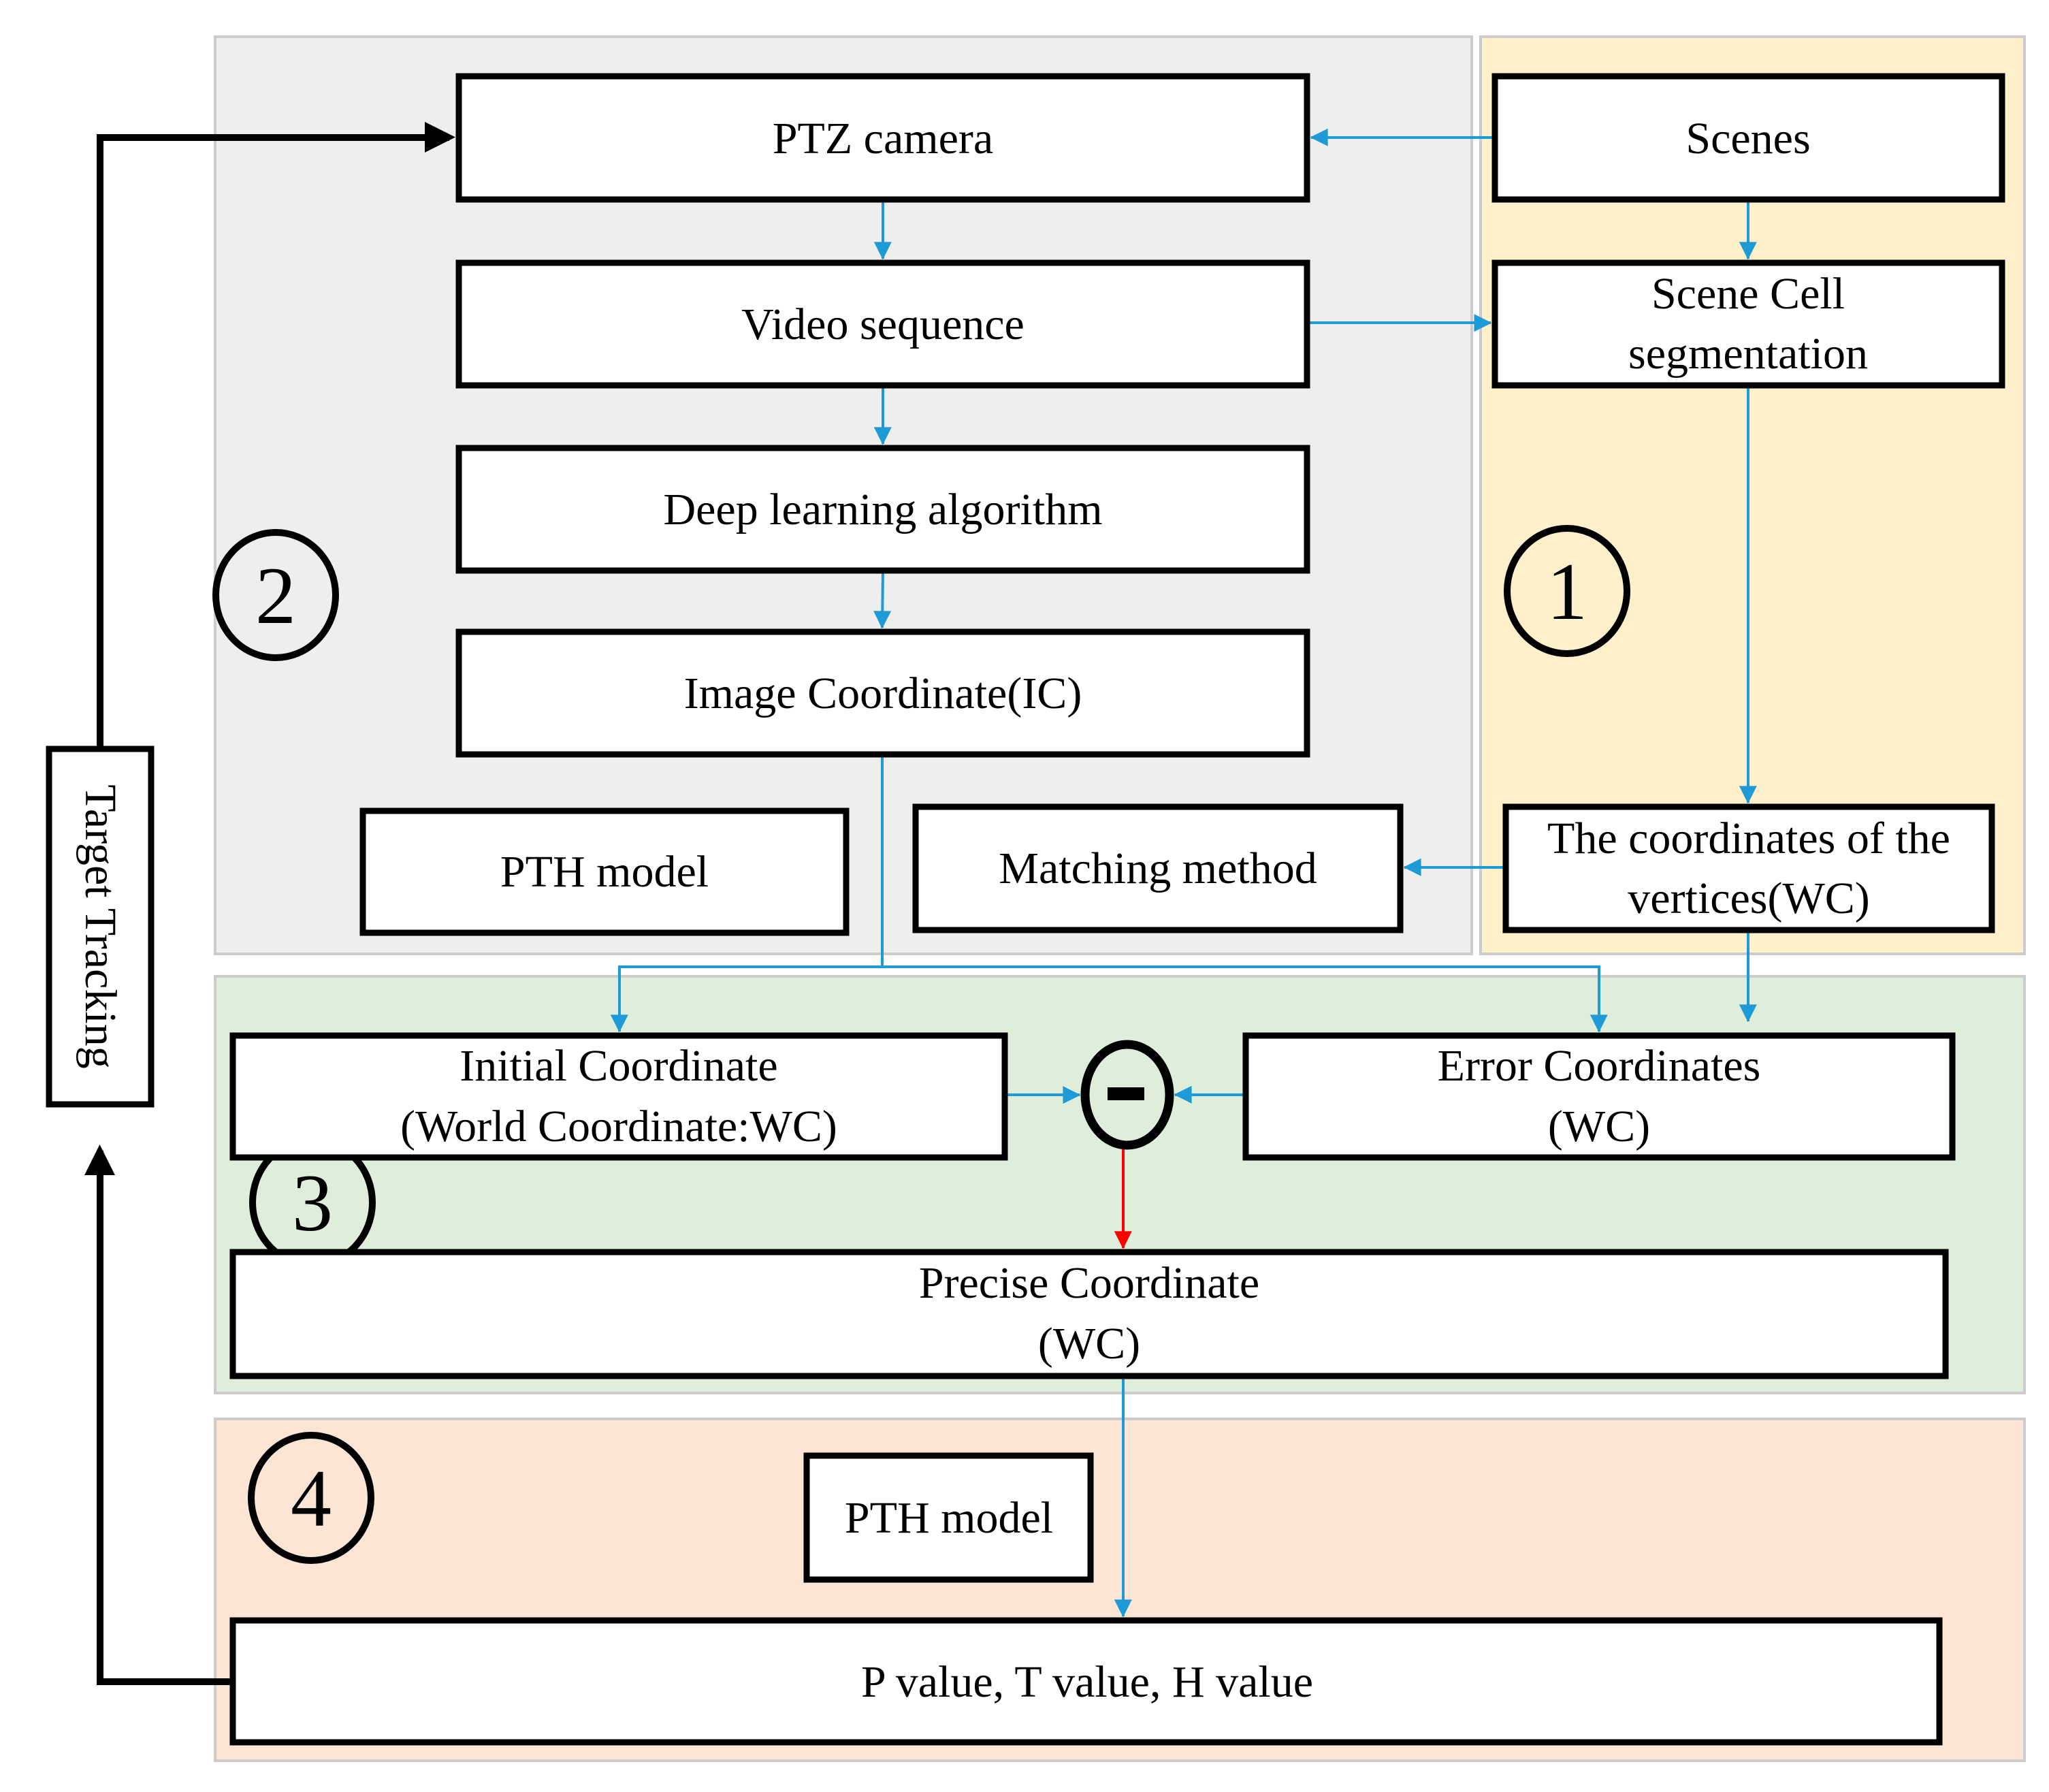  Describe the element at coordinates (1600, 1066) in the screenshot. I see `svg-text: Error Coordinates` at that location.